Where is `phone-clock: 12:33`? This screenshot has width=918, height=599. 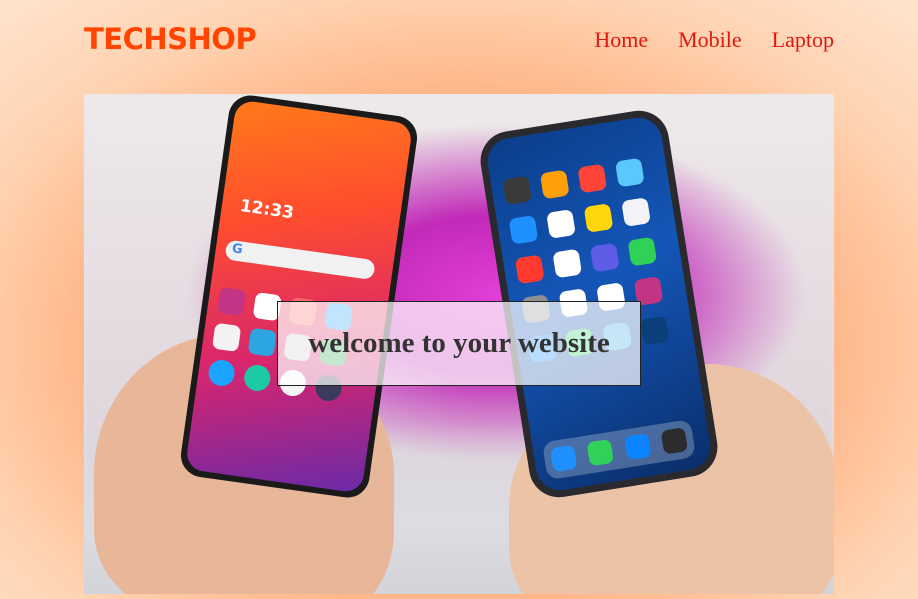
phone-clock: 12:33 is located at coordinates (267, 210).